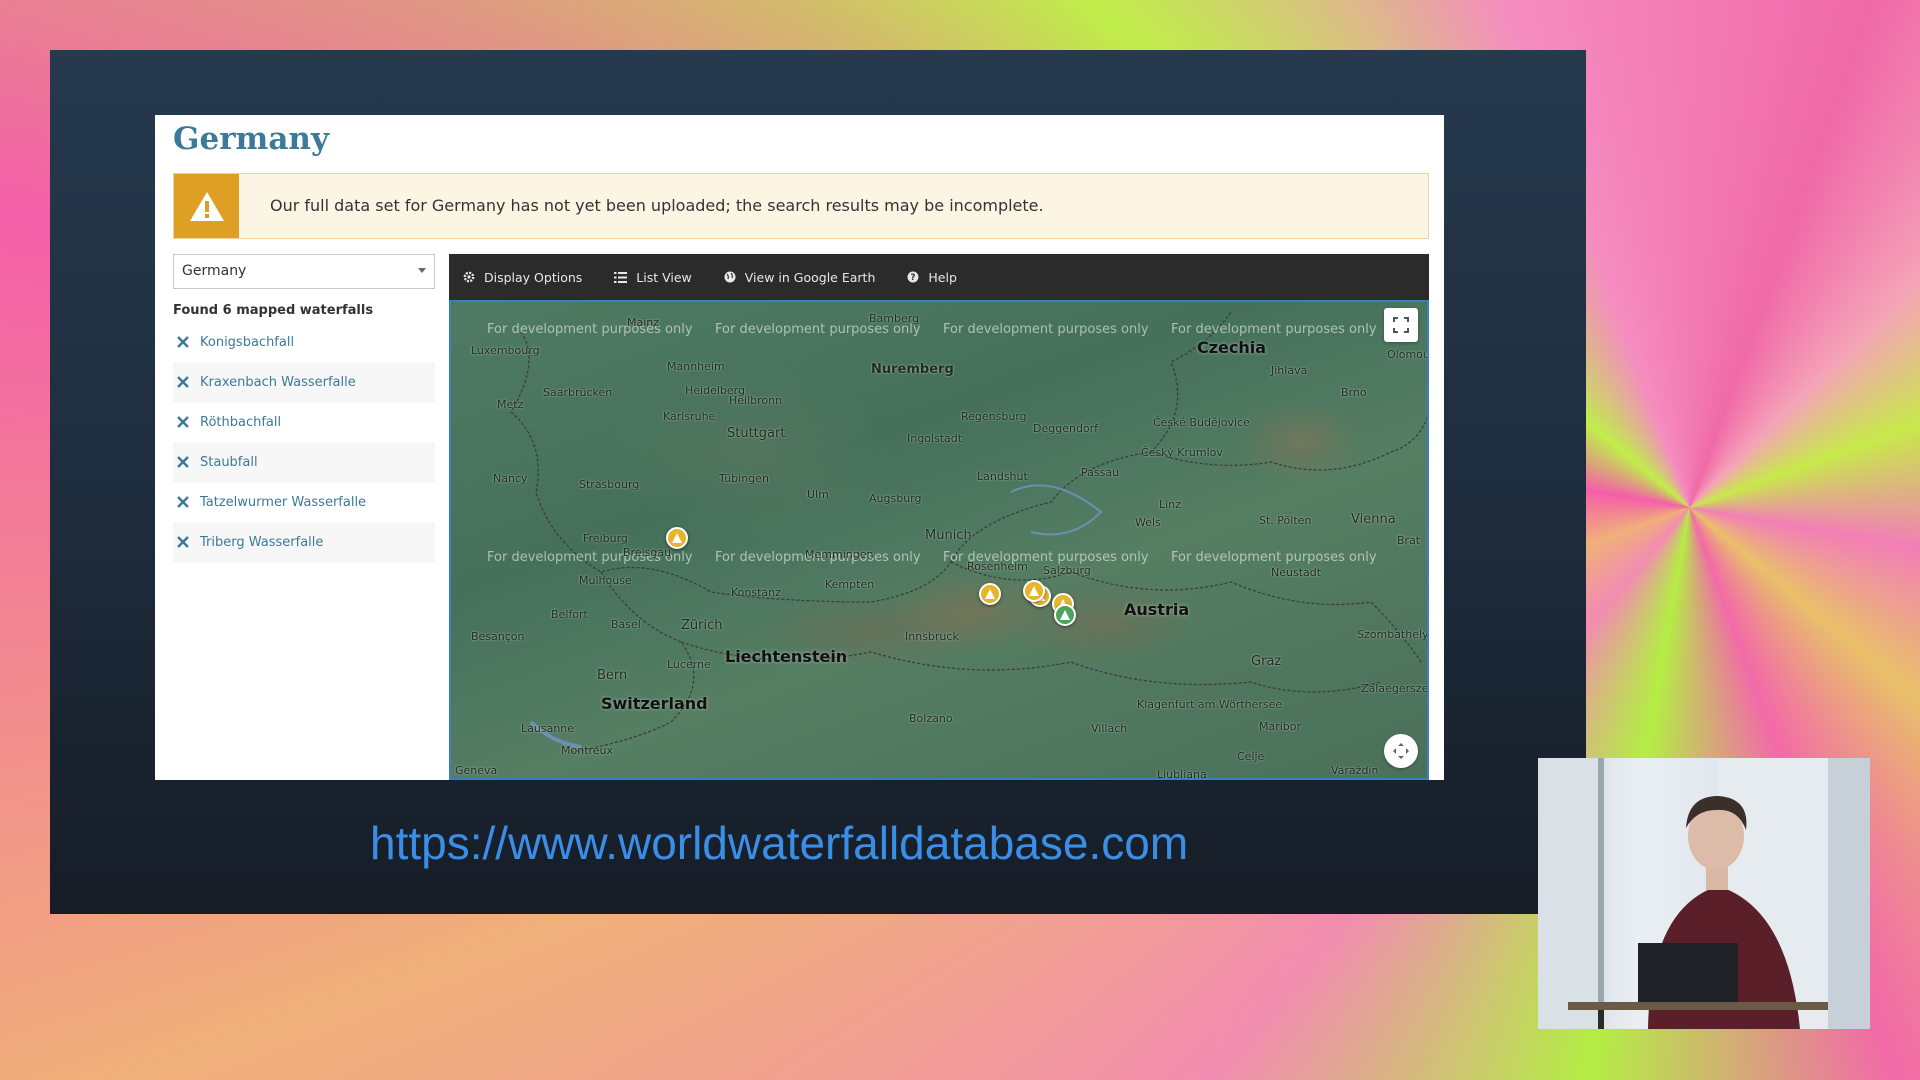 This screenshot has width=1920, height=1080. Describe the element at coordinates (744, 478) in the screenshot. I see `city-label: Tübingen` at that location.